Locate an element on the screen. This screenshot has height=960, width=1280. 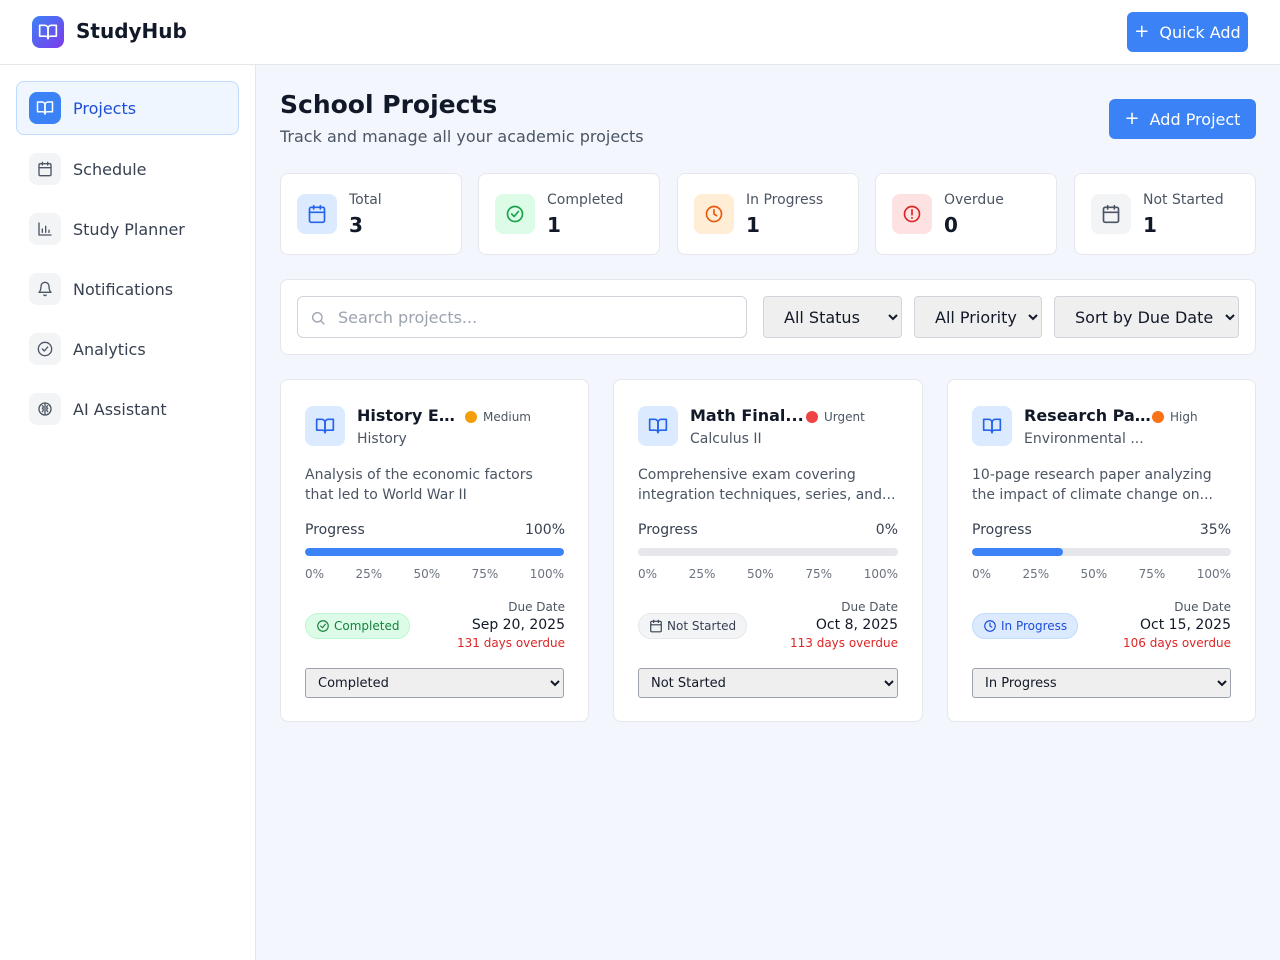
sidebar-item-analytics: Analytics is located at coordinates (127, 349).